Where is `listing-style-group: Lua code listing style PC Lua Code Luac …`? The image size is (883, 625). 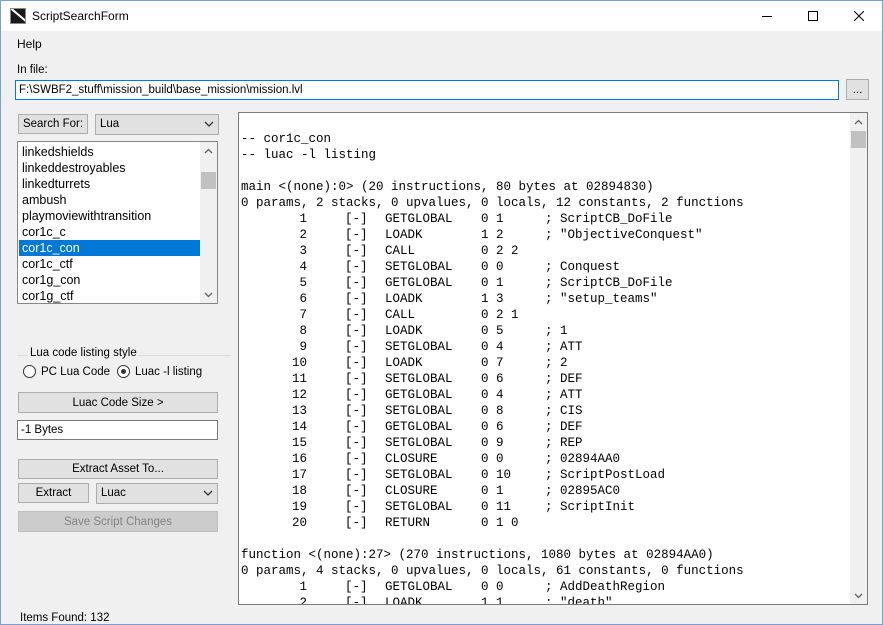 listing-style-group: Lua code listing style PC Lua Code Luac … is located at coordinates (124, 366).